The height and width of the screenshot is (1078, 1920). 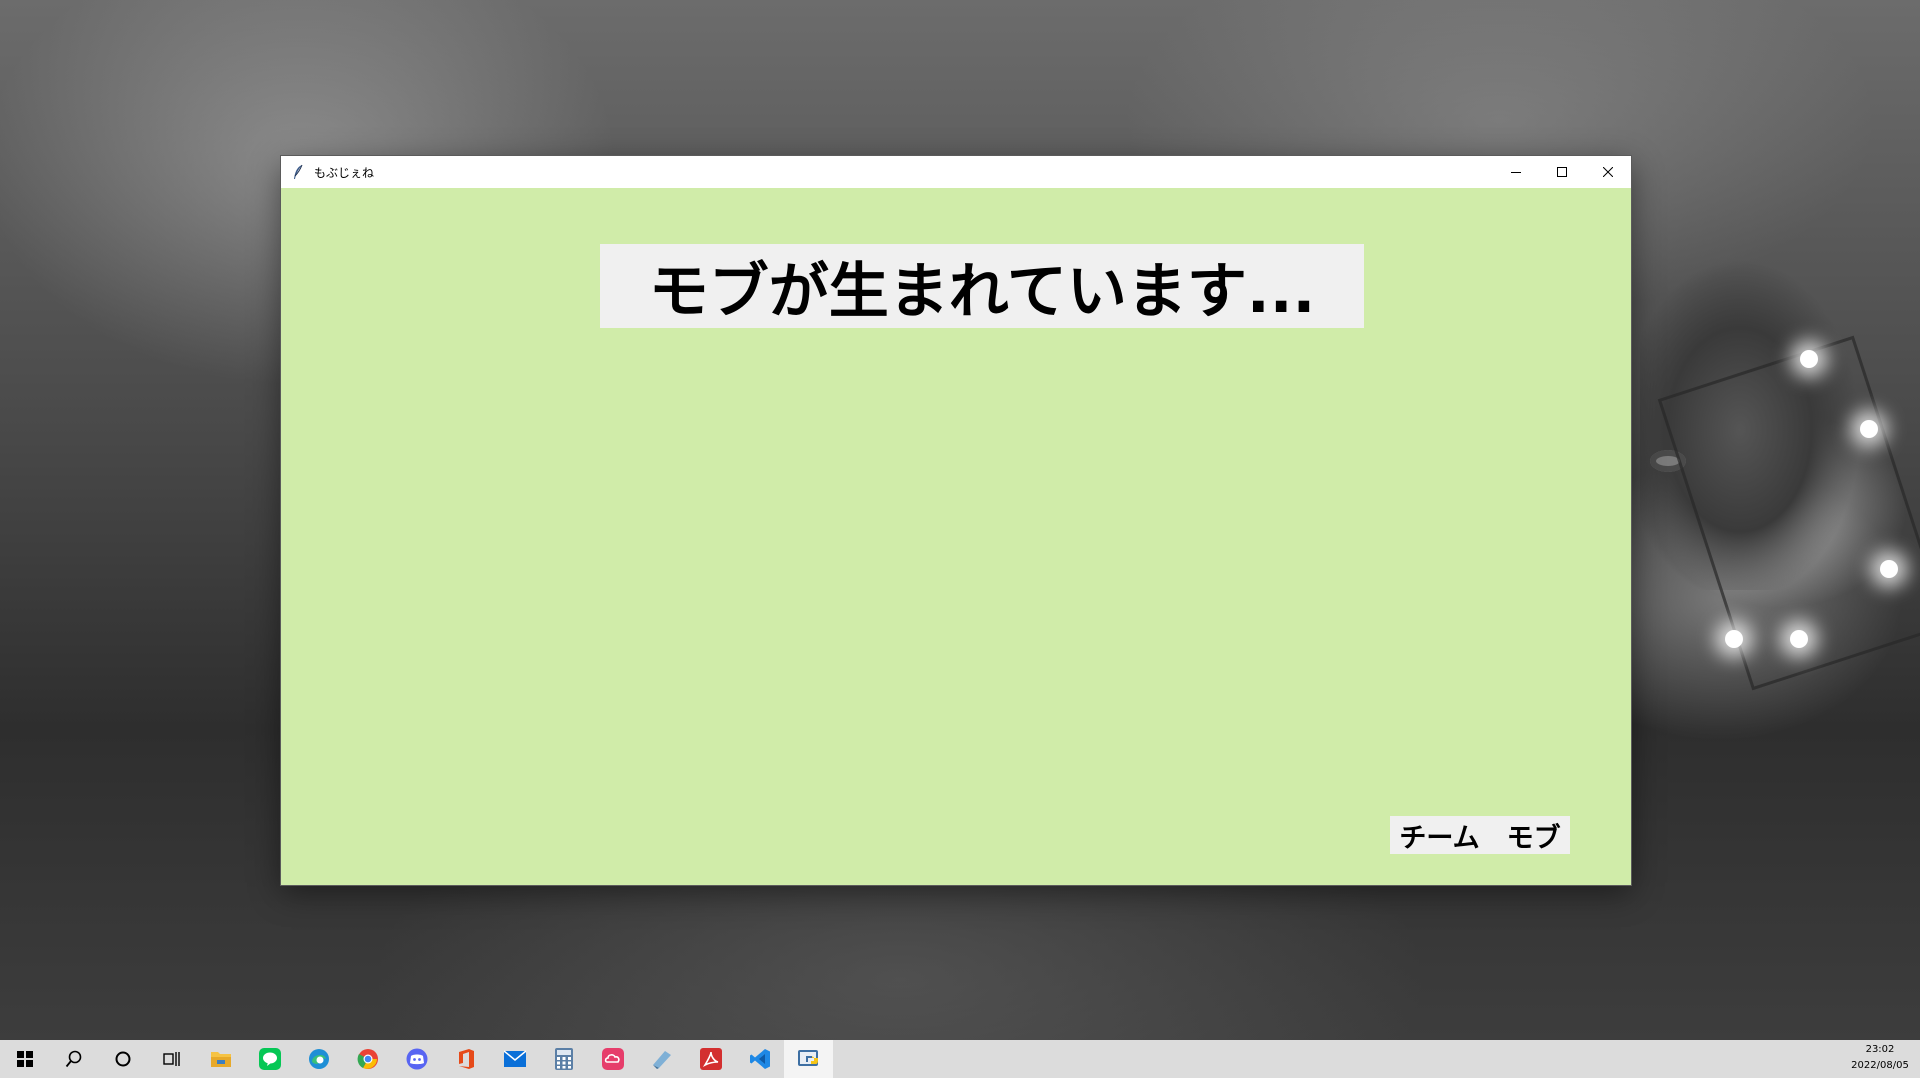 I want to click on python-icon, so click(x=807, y=1058).